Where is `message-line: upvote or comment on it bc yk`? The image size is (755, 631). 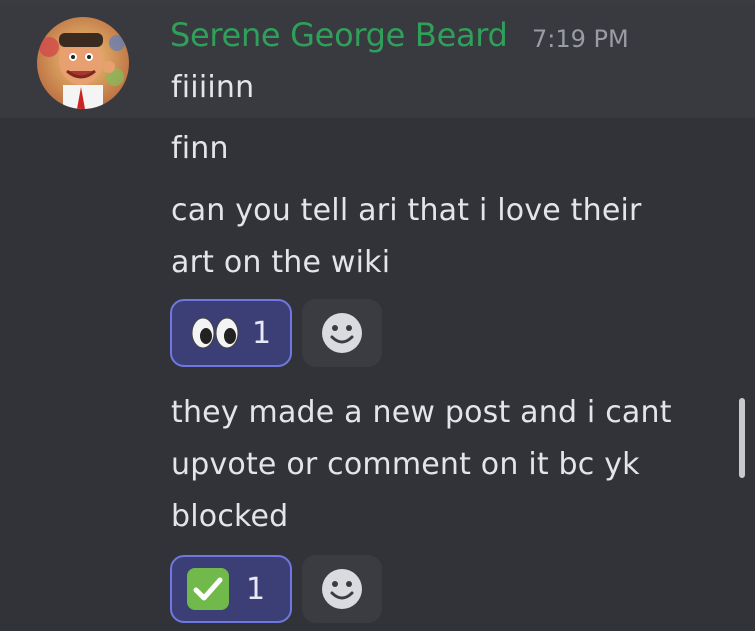
message-line: upvote or comment on it bc yk is located at coordinates (405, 464).